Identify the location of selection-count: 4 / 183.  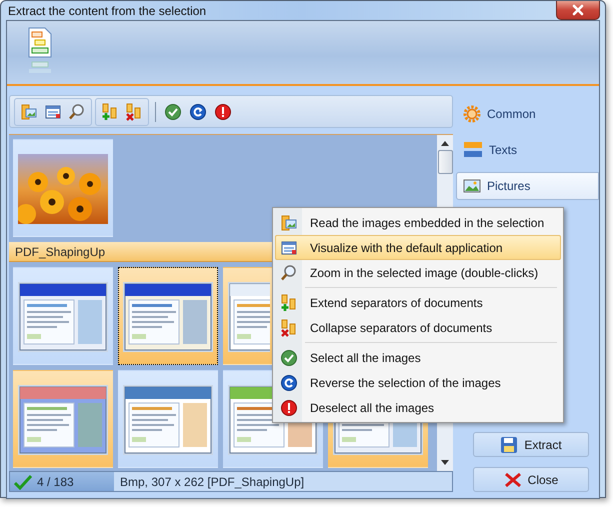
(55, 481).